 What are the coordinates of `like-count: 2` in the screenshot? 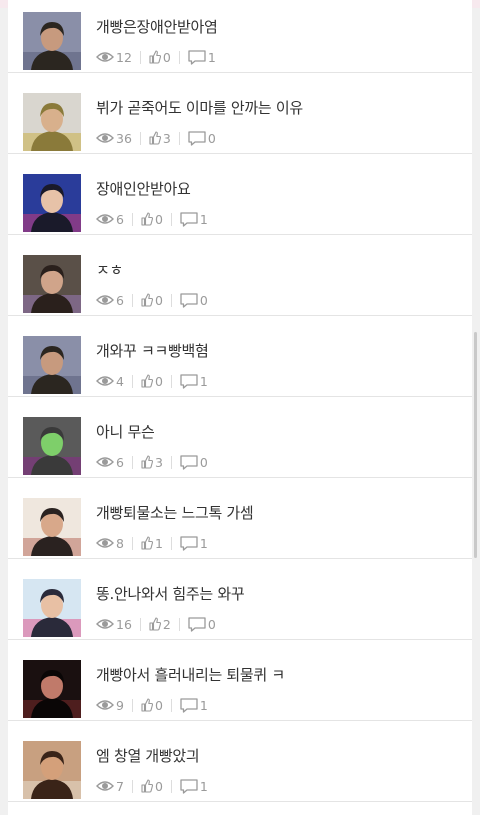 It's located at (160, 624).